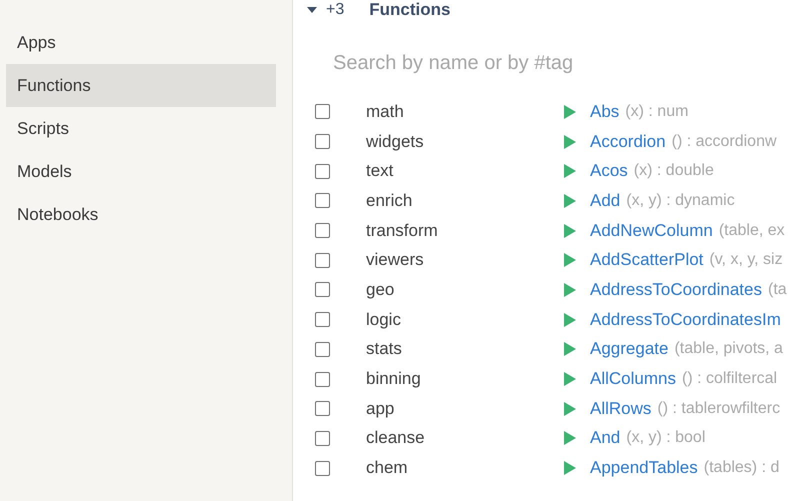  What do you see at coordinates (141, 42) in the screenshot?
I see `sidebar-item: Apps` at bounding box center [141, 42].